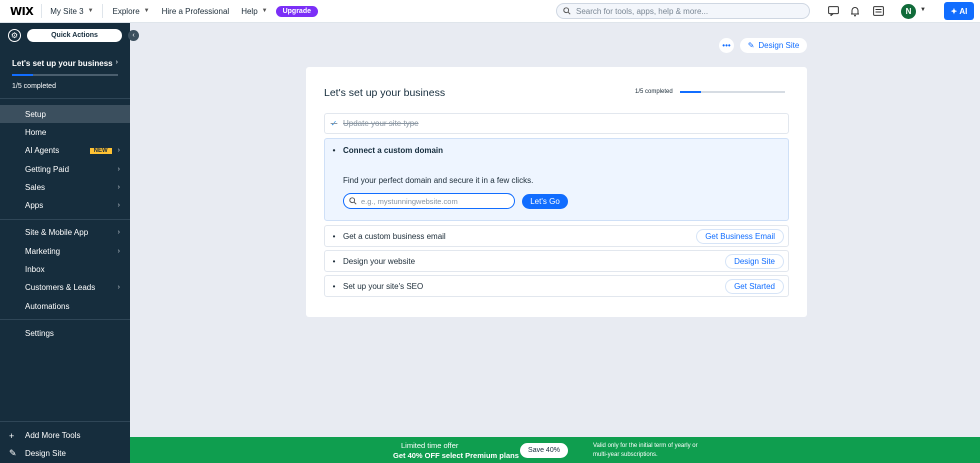  What do you see at coordinates (47, 169) in the screenshot?
I see `sidebar-item-label: Getting Paid` at bounding box center [47, 169].